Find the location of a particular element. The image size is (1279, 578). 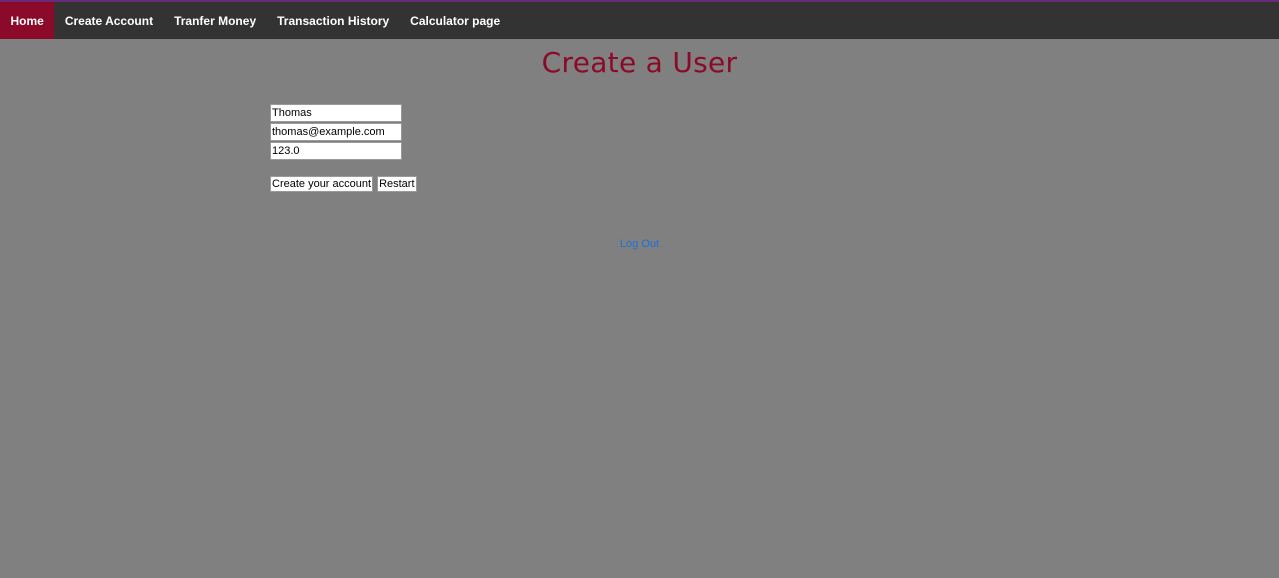

create-user-form is located at coordinates (336, 132).